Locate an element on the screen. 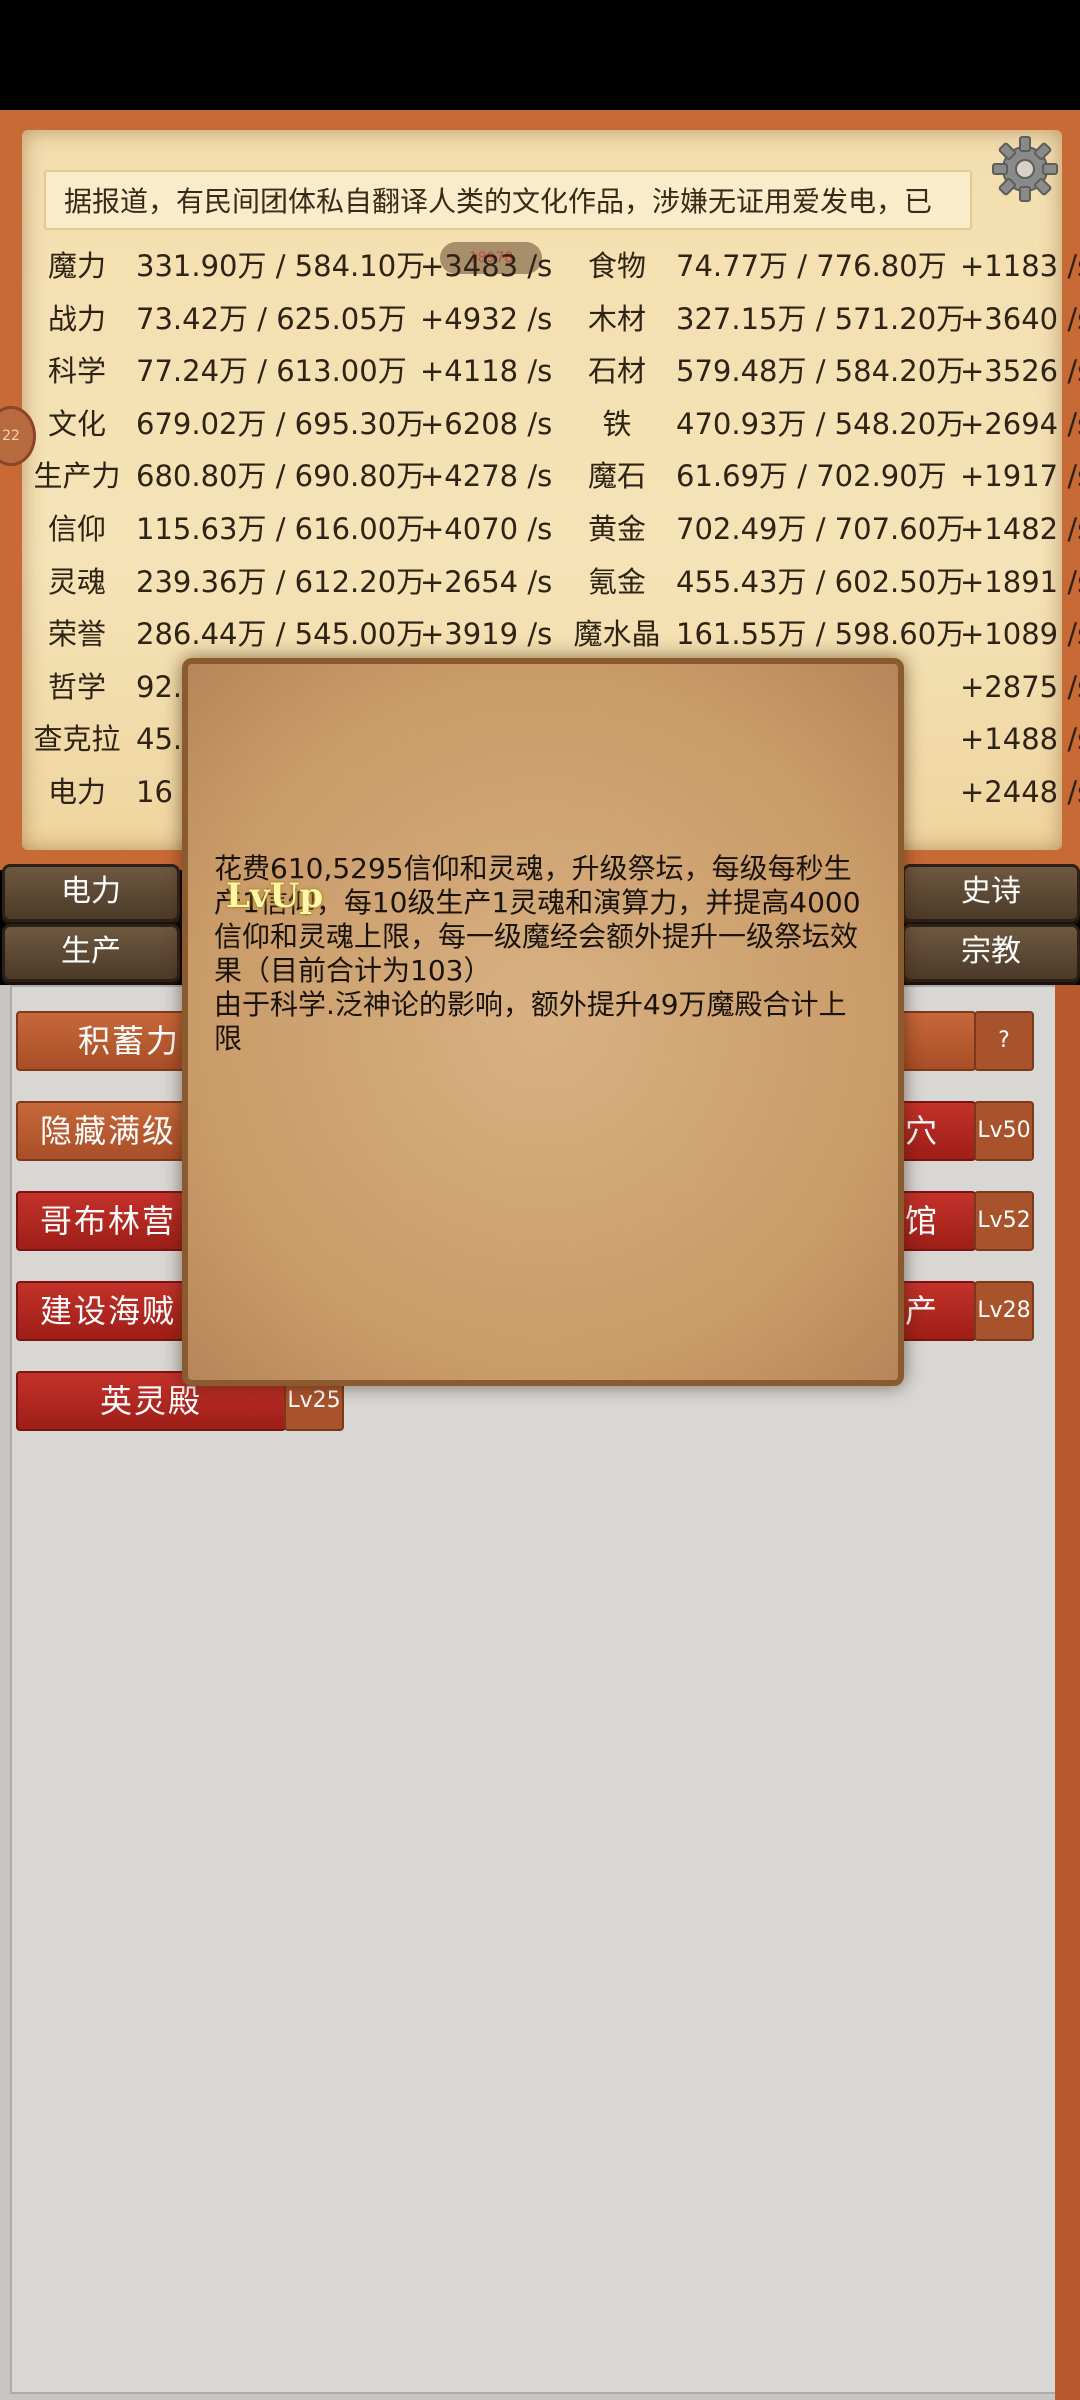 This screenshot has width=1080, height=2400. resource-name: 铁 is located at coordinates (617, 423).